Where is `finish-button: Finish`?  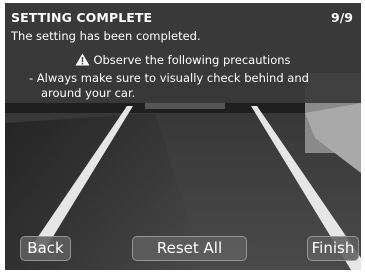 finish-button: Finish is located at coordinates (333, 248).